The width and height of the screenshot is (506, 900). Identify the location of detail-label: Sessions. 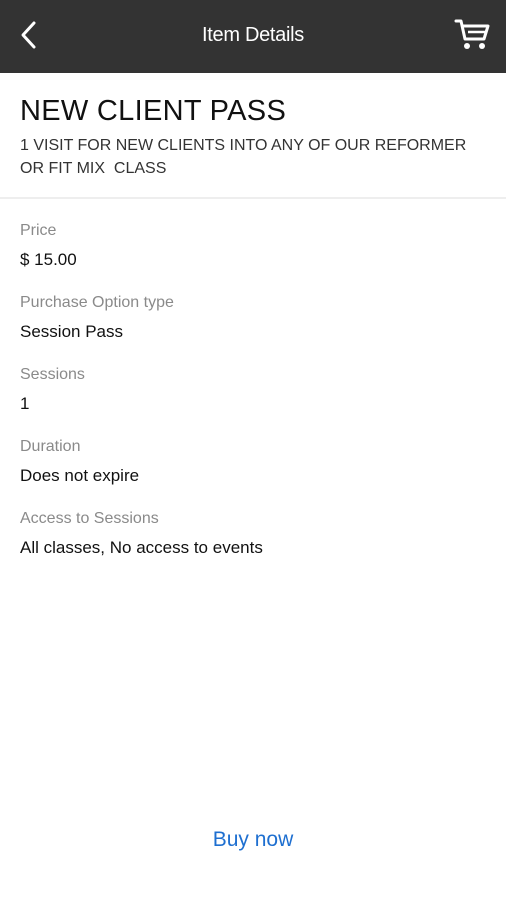
(52, 374).